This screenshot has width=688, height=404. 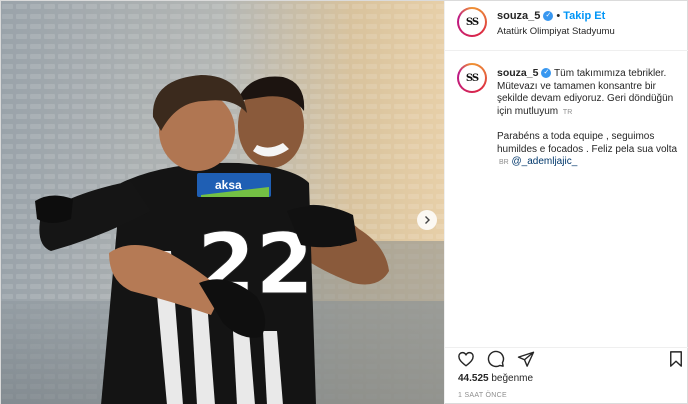 I want to click on follow-button: Takip Et, so click(x=584, y=16).